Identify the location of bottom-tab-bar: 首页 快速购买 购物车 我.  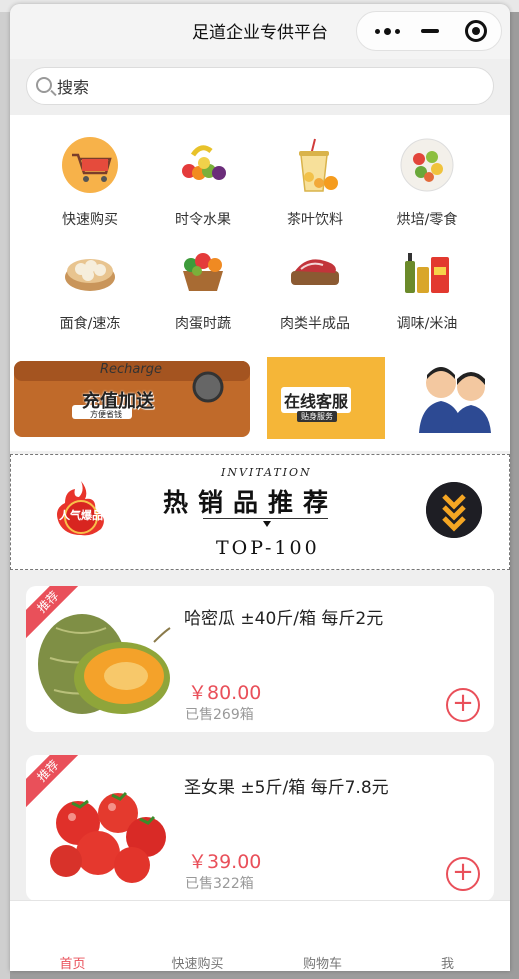
(260, 935).